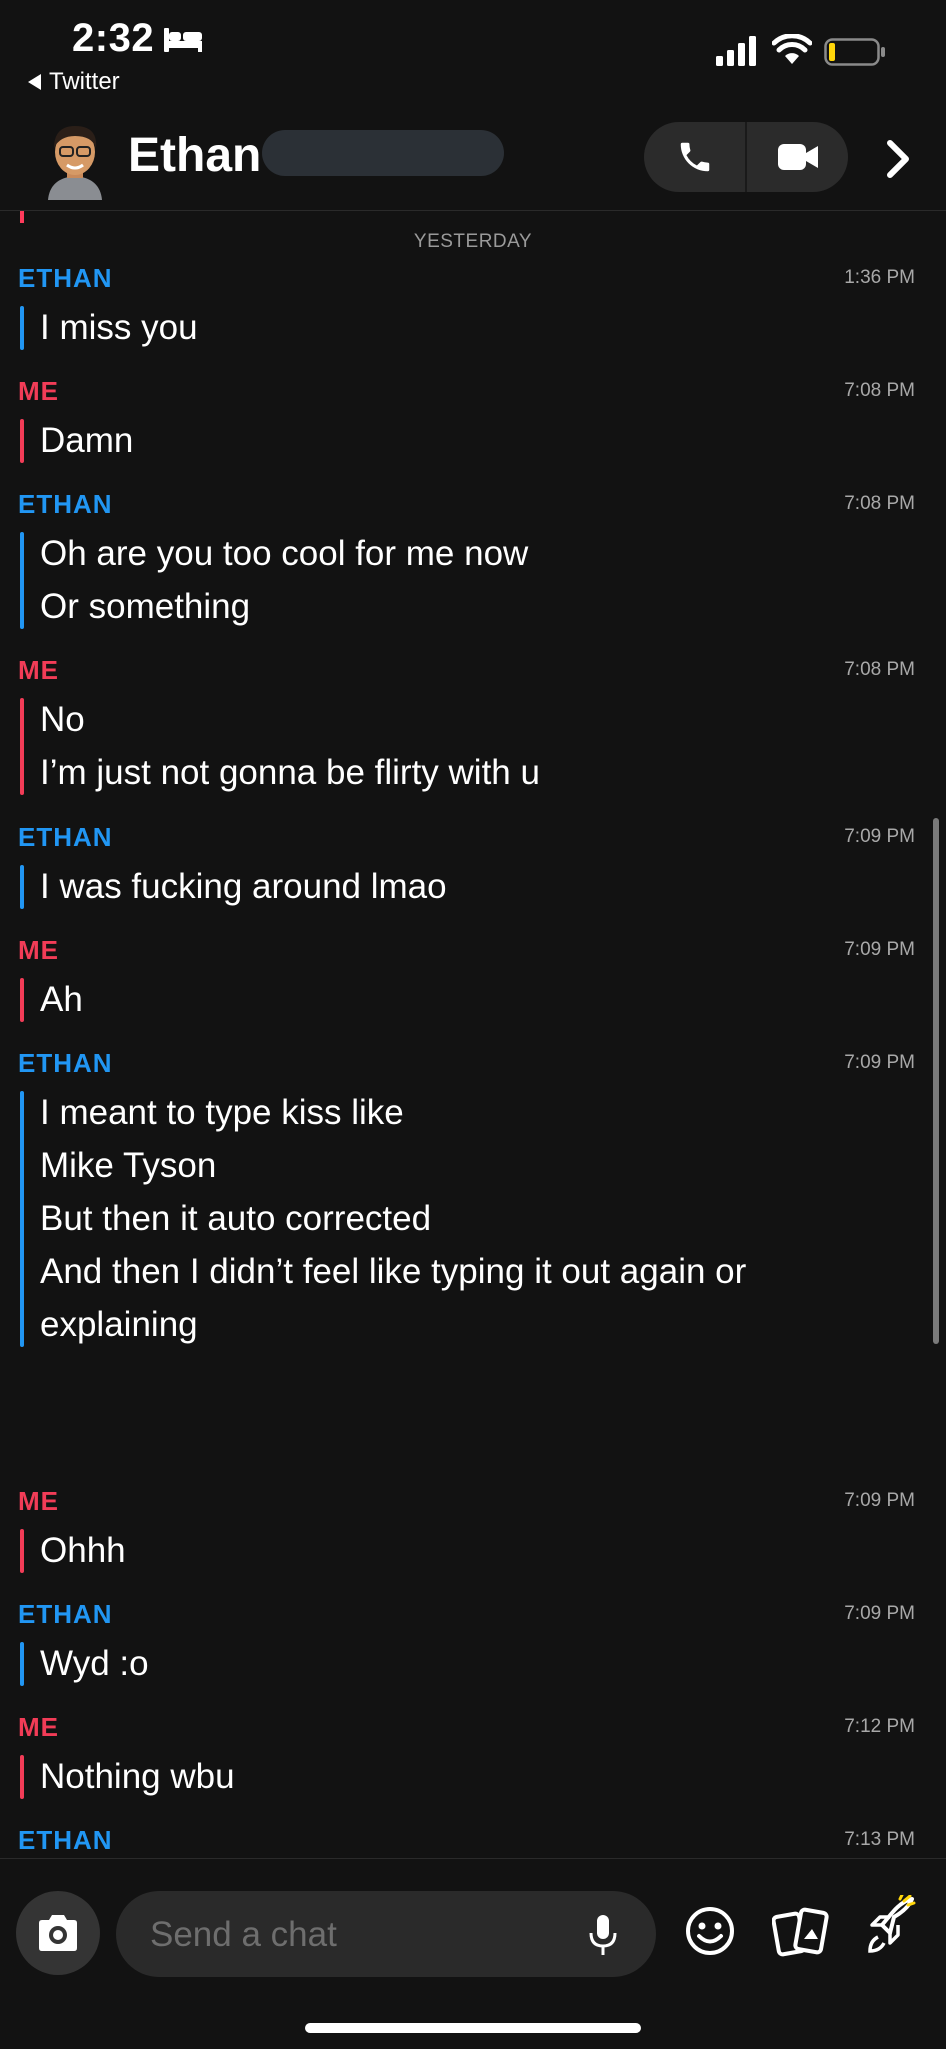 Image resolution: width=946 pixels, height=2049 pixels. What do you see at coordinates (194, 155) in the screenshot?
I see `contact-name: Ethan` at bounding box center [194, 155].